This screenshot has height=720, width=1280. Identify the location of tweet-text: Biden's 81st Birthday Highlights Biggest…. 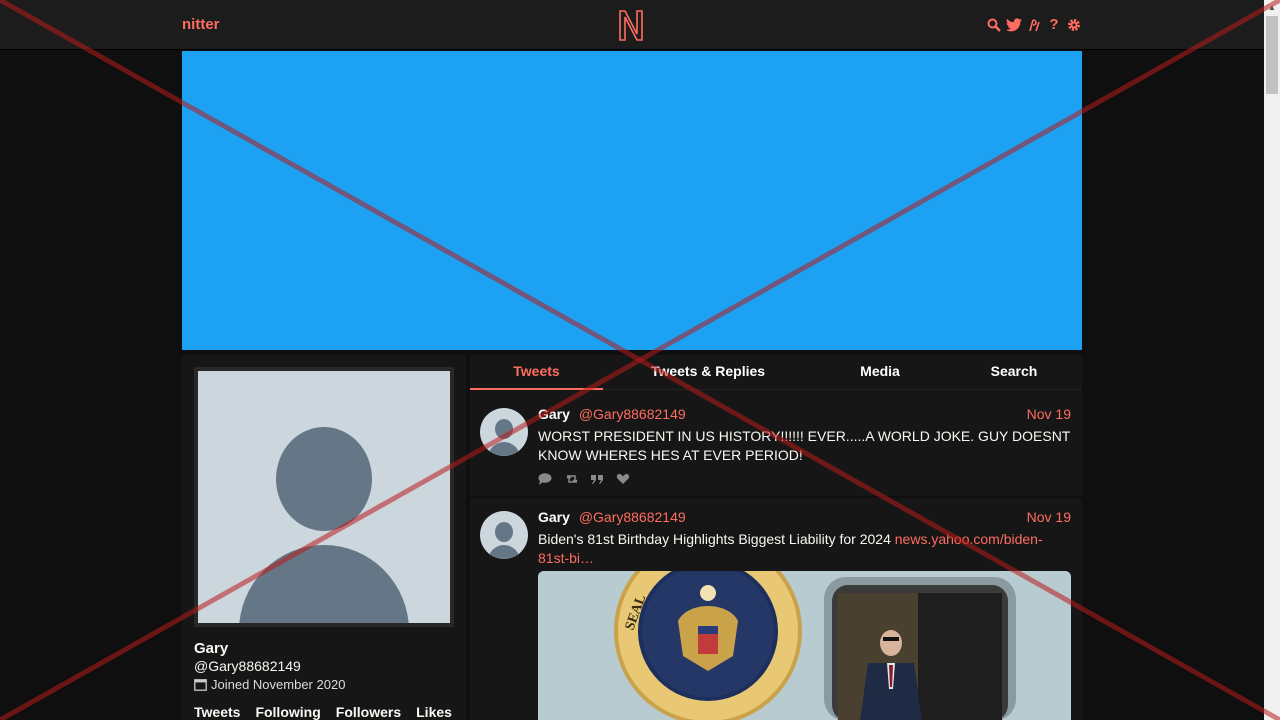
(805, 548).